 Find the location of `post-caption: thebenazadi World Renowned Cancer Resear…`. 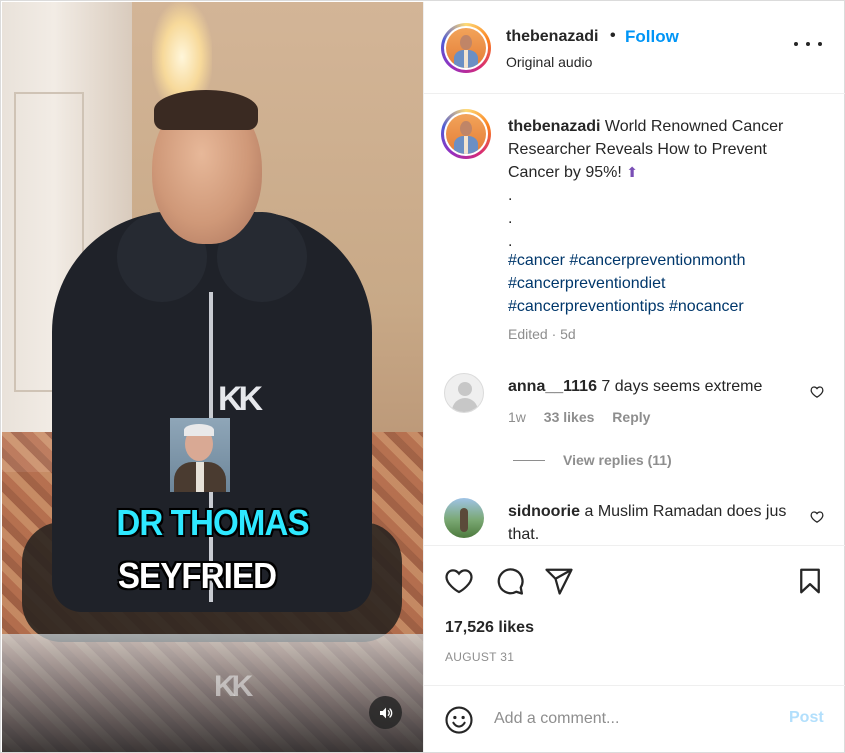

post-caption: thebenazadi World Renowned Cancer Resear… is located at coordinates (663, 184).